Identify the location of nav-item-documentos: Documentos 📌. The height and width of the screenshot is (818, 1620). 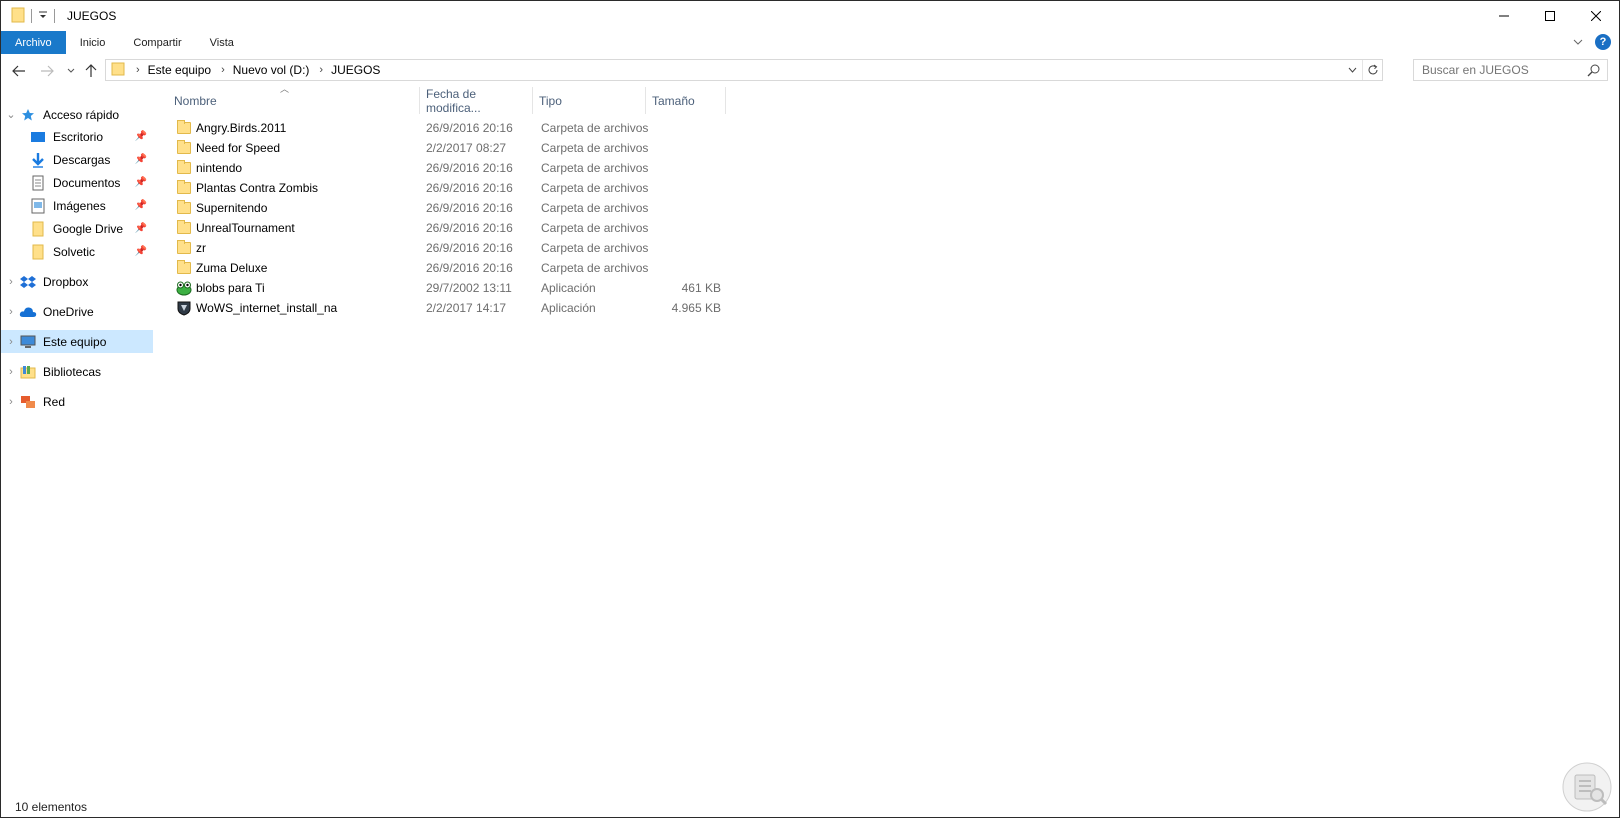
(77, 182).